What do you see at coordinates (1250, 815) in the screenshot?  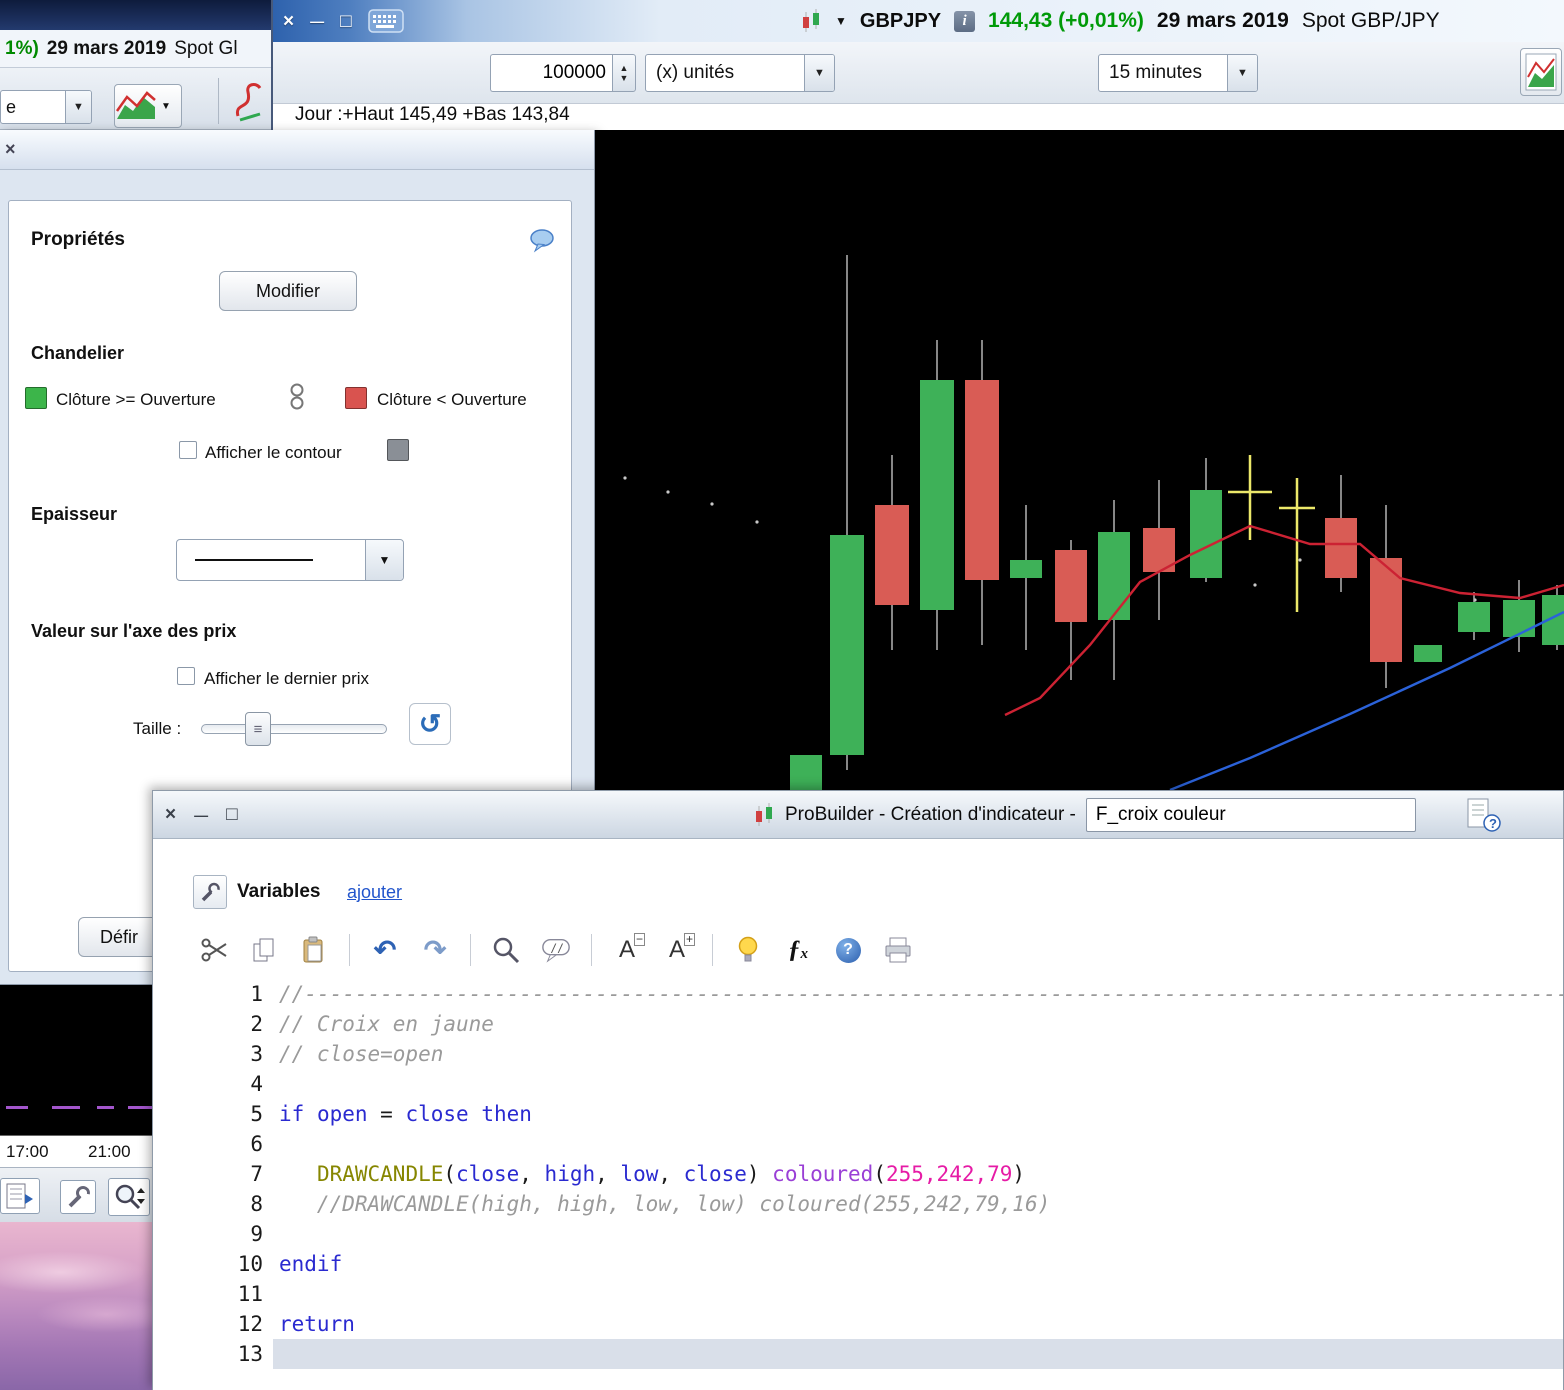 I see `indicator-name-input` at bounding box center [1250, 815].